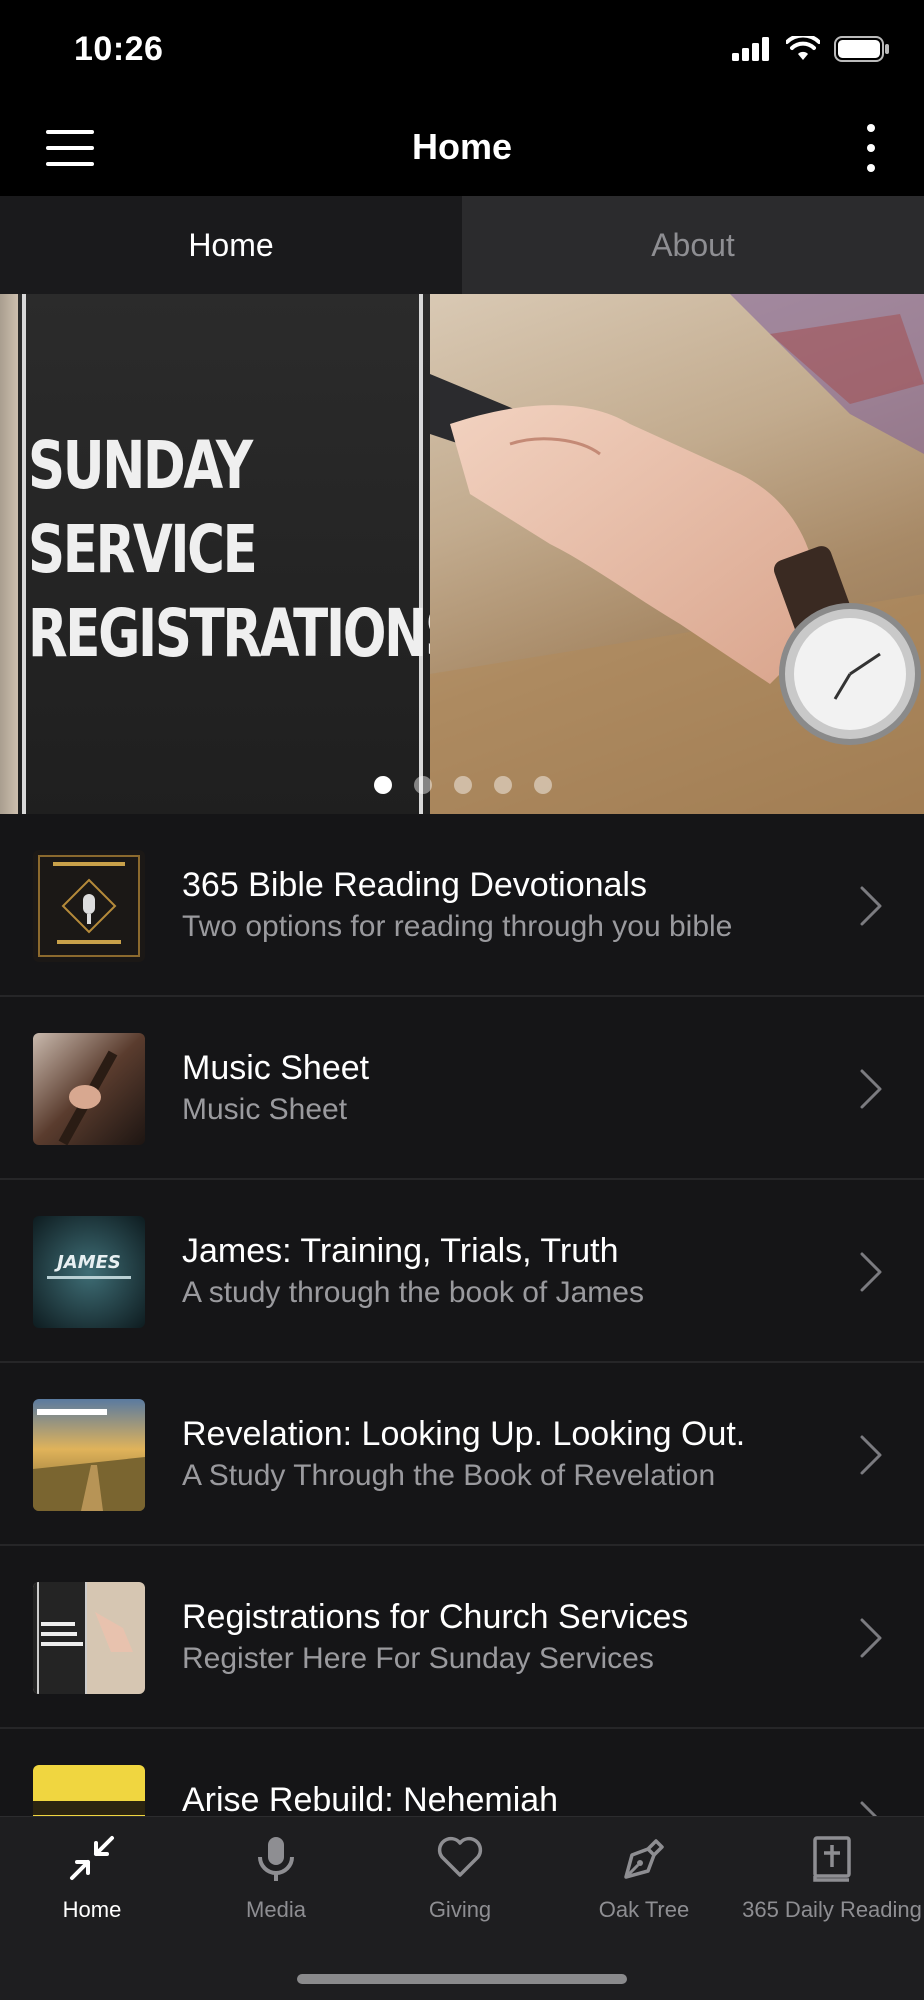 This screenshot has height=2000, width=924. I want to click on status-time: 10:26, so click(119, 49).